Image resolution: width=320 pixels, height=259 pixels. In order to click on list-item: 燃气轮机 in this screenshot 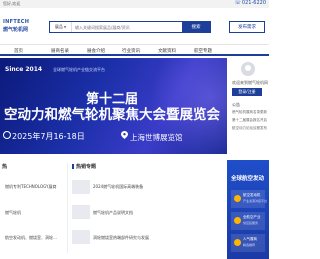, I will do `click(34, 213)`.